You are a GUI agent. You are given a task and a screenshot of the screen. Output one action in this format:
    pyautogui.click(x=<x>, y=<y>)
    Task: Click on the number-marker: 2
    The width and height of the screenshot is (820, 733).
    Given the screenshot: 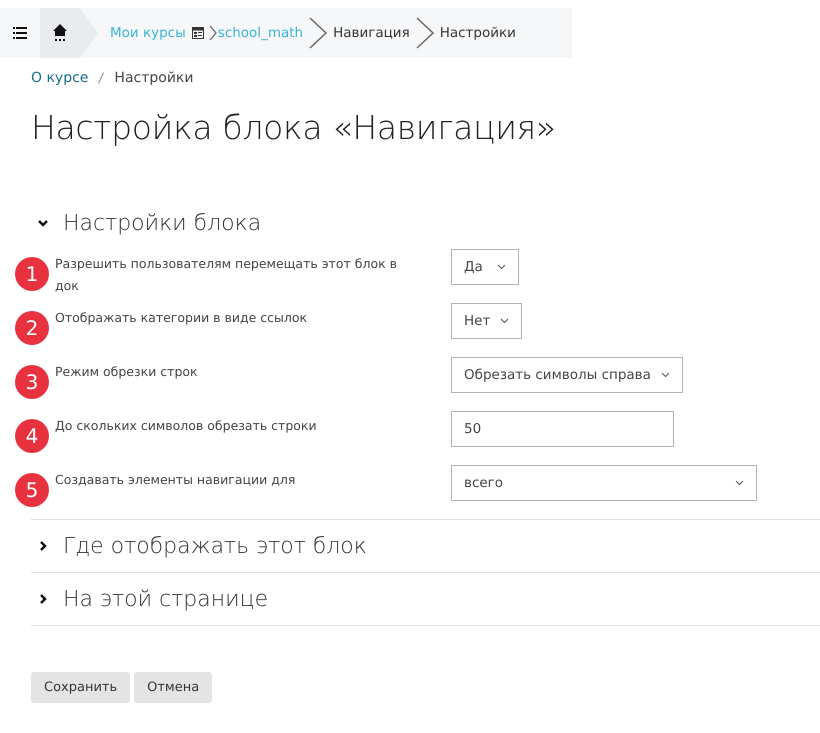 What is the action you would take?
    pyautogui.click(x=32, y=328)
    